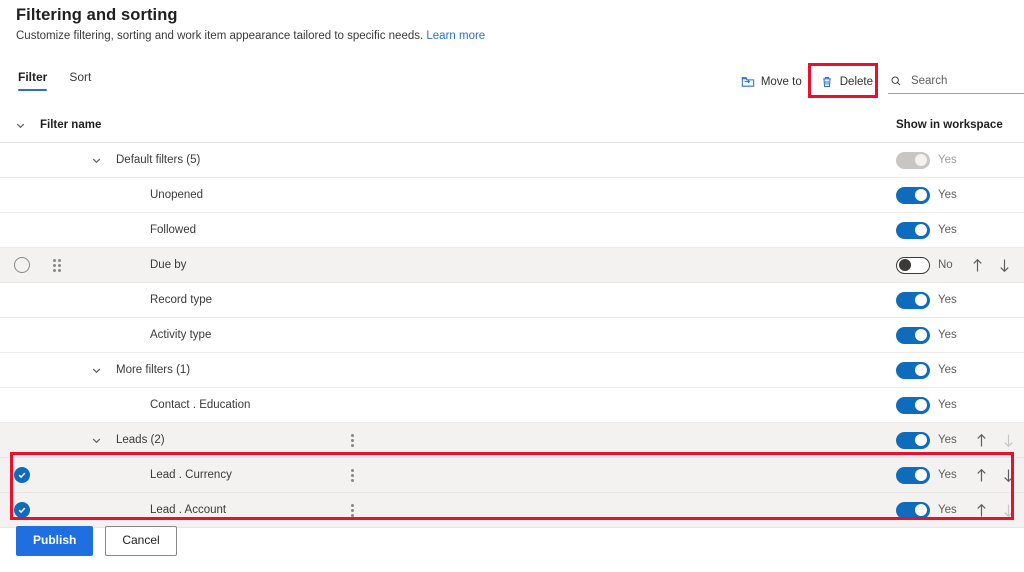 This screenshot has width=1024, height=572. What do you see at coordinates (512, 160) in the screenshot?
I see `table-row: Default filters (5) Yes` at bounding box center [512, 160].